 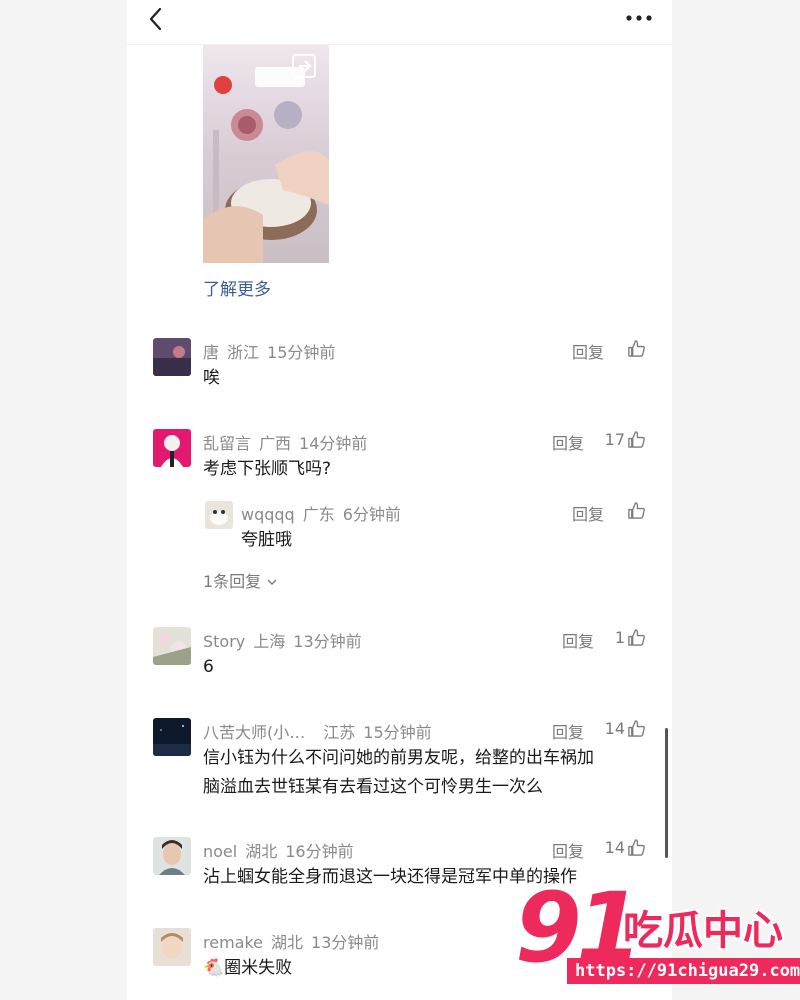 I want to click on comment-text: 6, so click(x=208, y=667).